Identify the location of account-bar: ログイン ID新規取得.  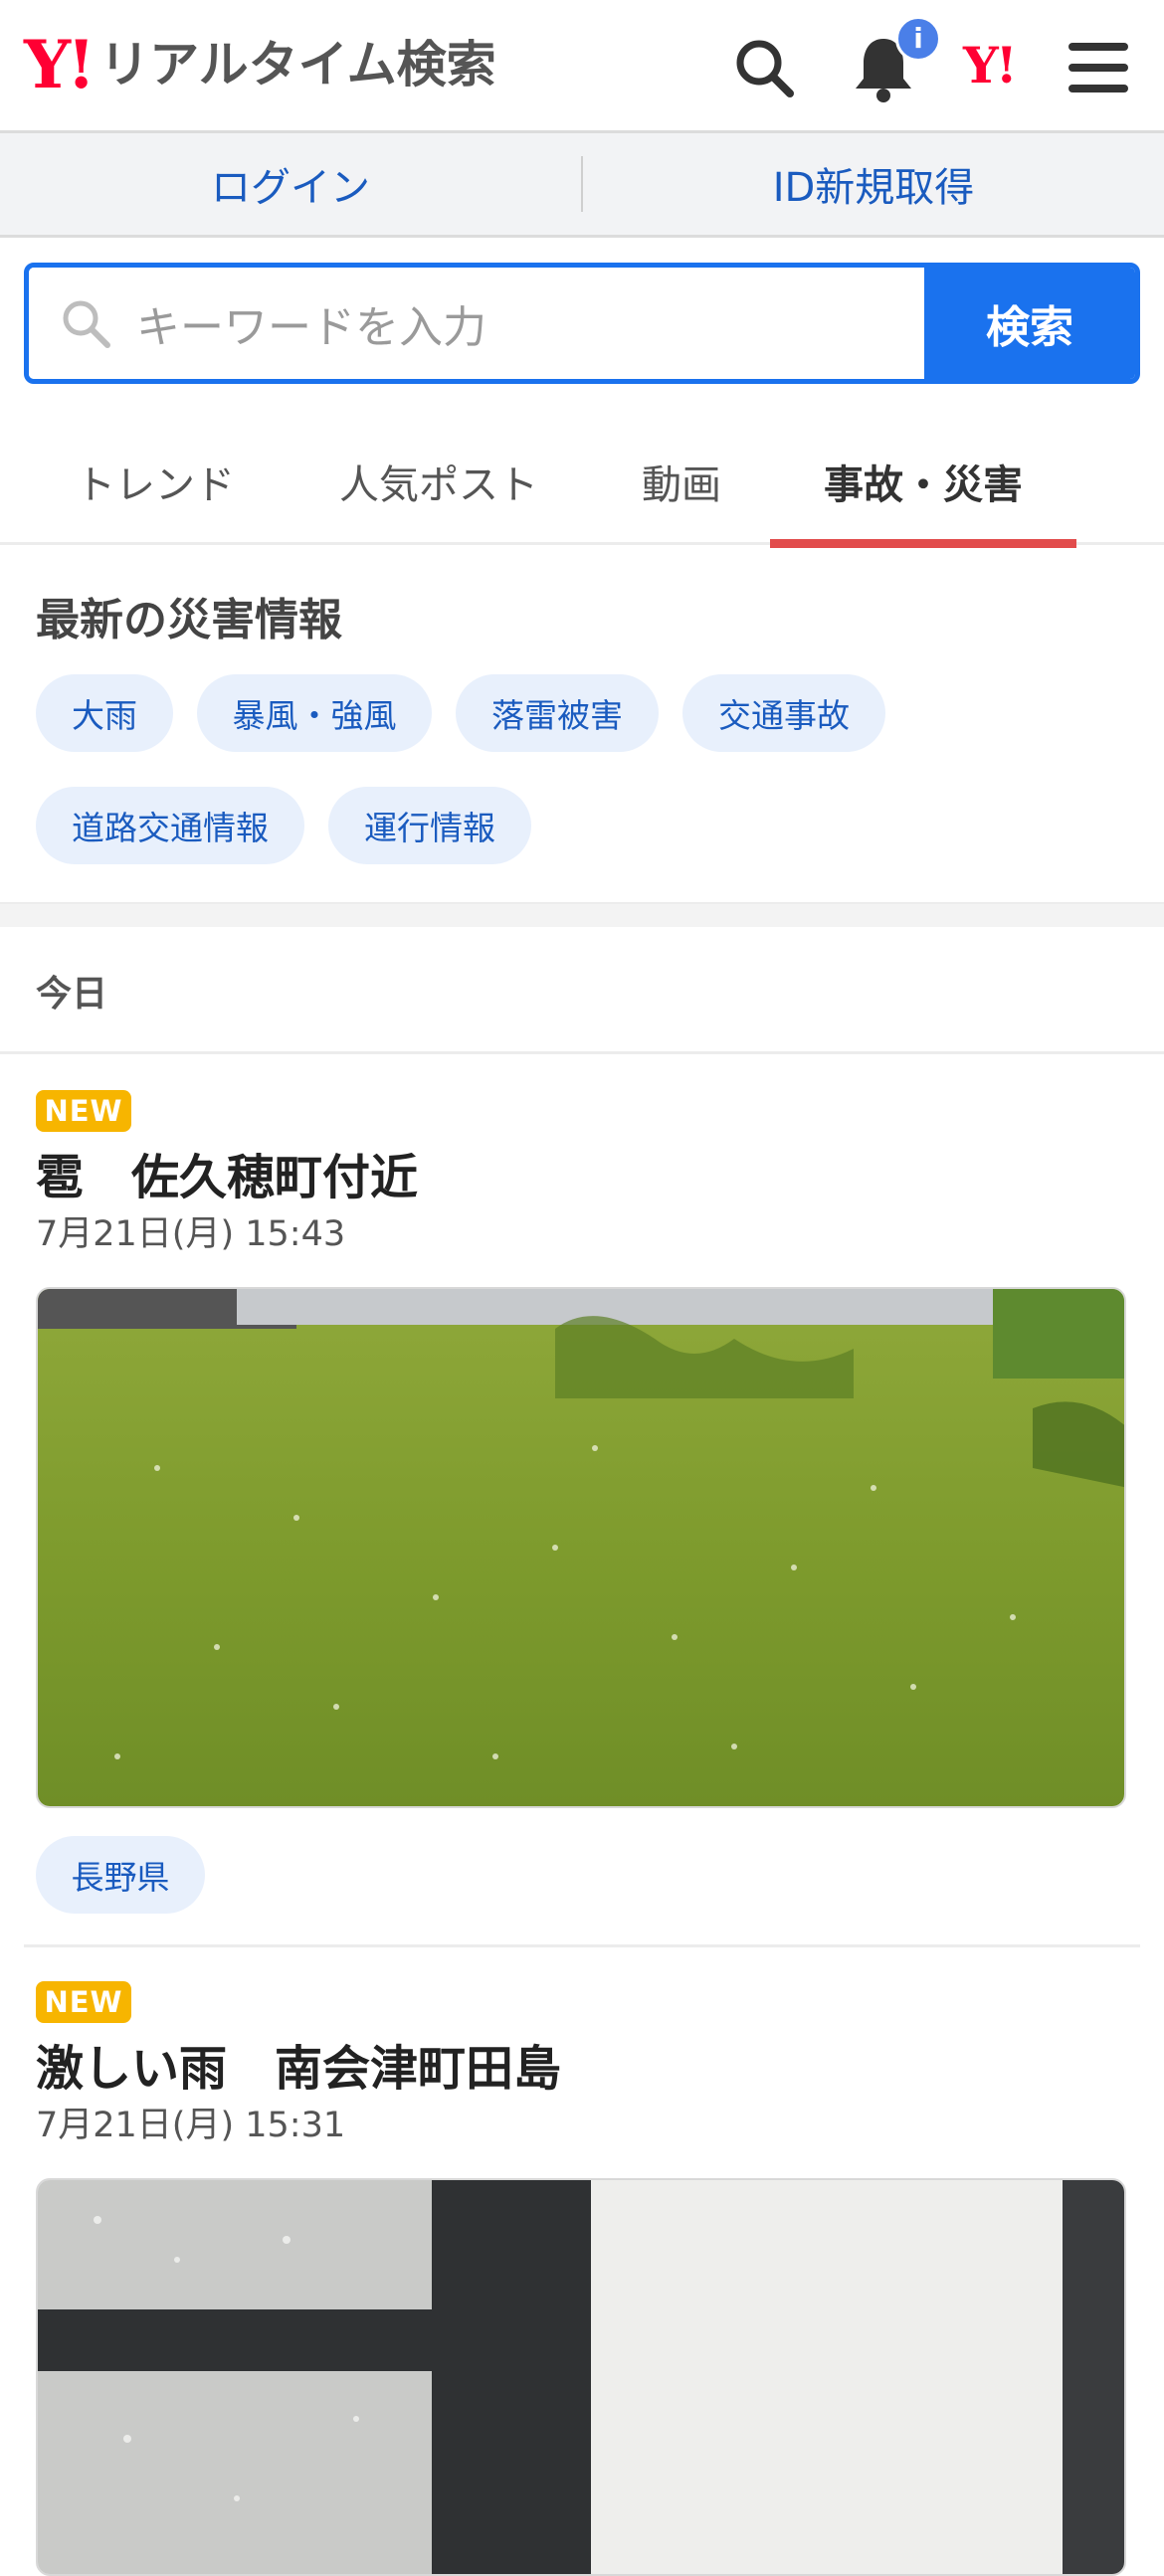
(582, 185).